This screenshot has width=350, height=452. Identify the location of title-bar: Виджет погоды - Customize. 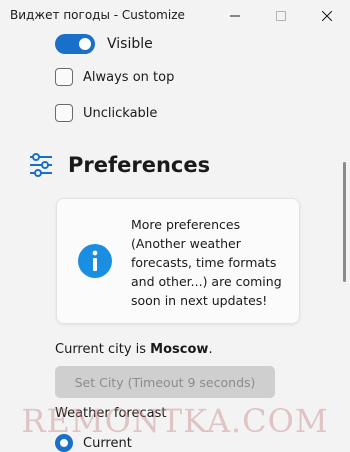
(175, 16).